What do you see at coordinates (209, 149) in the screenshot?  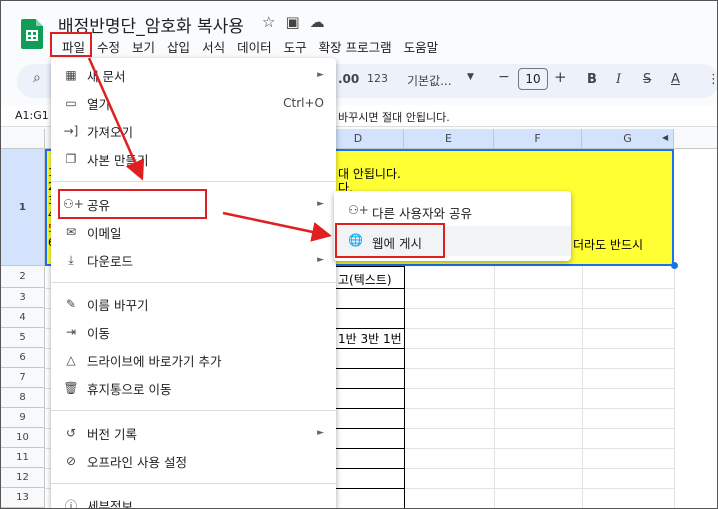 I see `annotation-arrows` at bounding box center [209, 149].